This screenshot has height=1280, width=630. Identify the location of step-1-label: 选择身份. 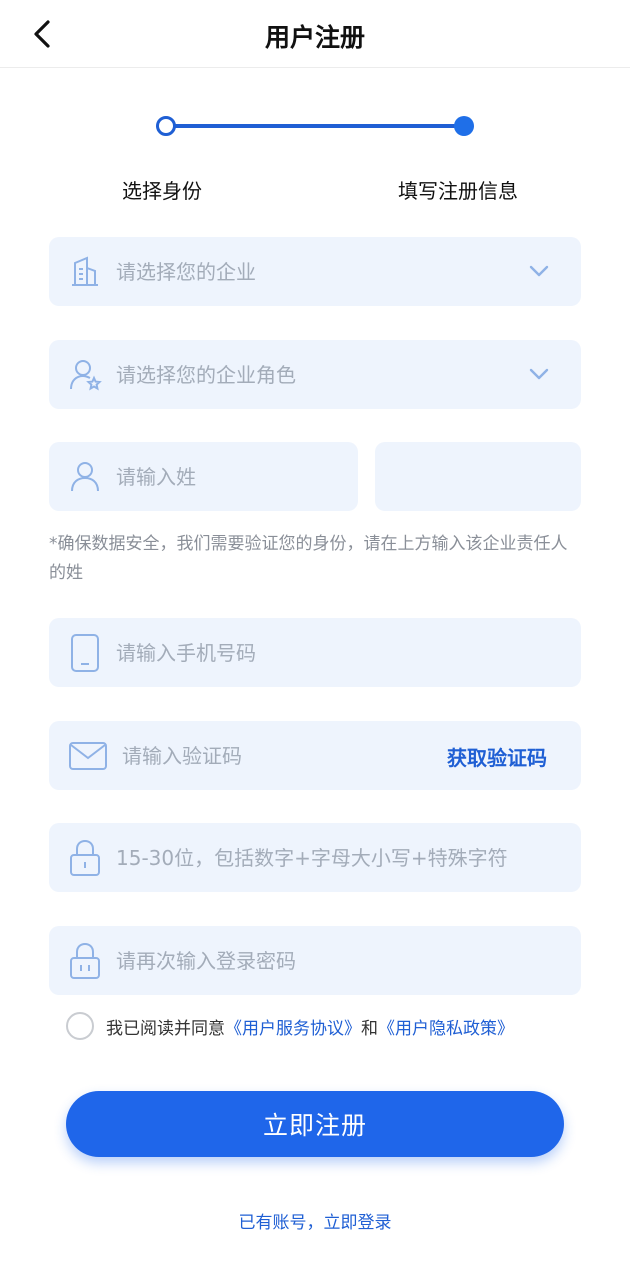
(162, 191).